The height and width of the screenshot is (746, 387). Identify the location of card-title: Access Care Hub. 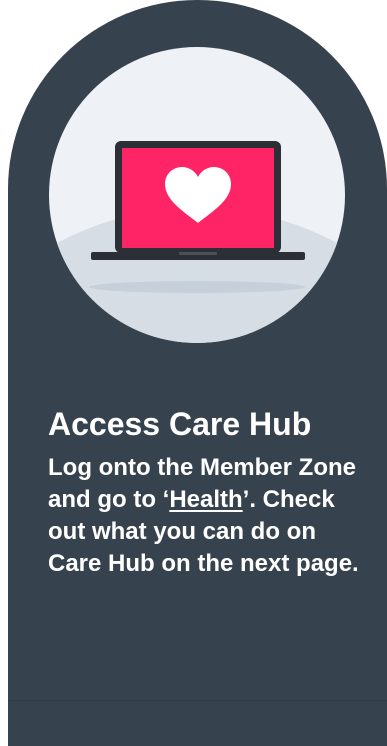
(180, 424).